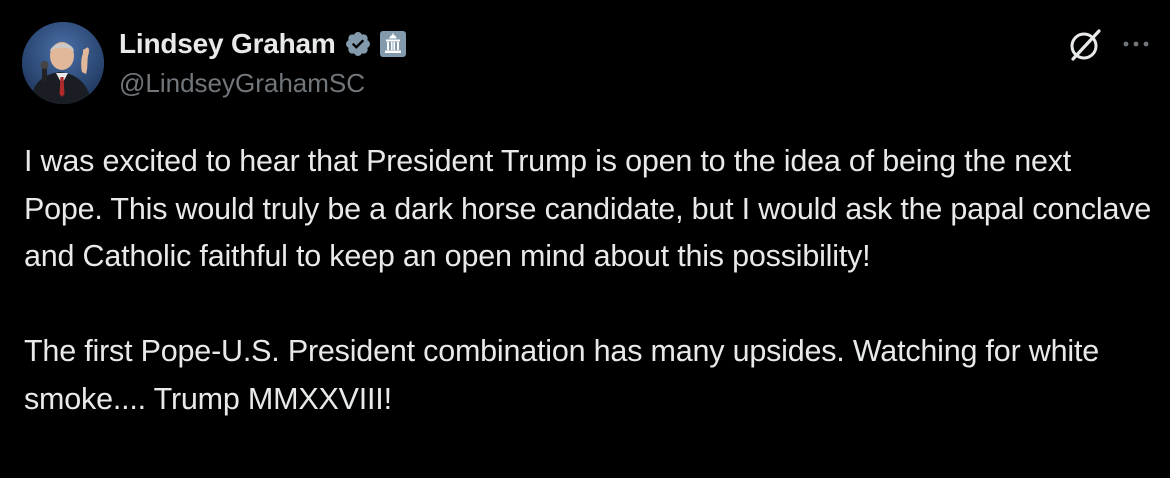 This screenshot has height=478, width=1170. I want to click on author-handle: @LindseyGrahamSC, so click(242, 83).